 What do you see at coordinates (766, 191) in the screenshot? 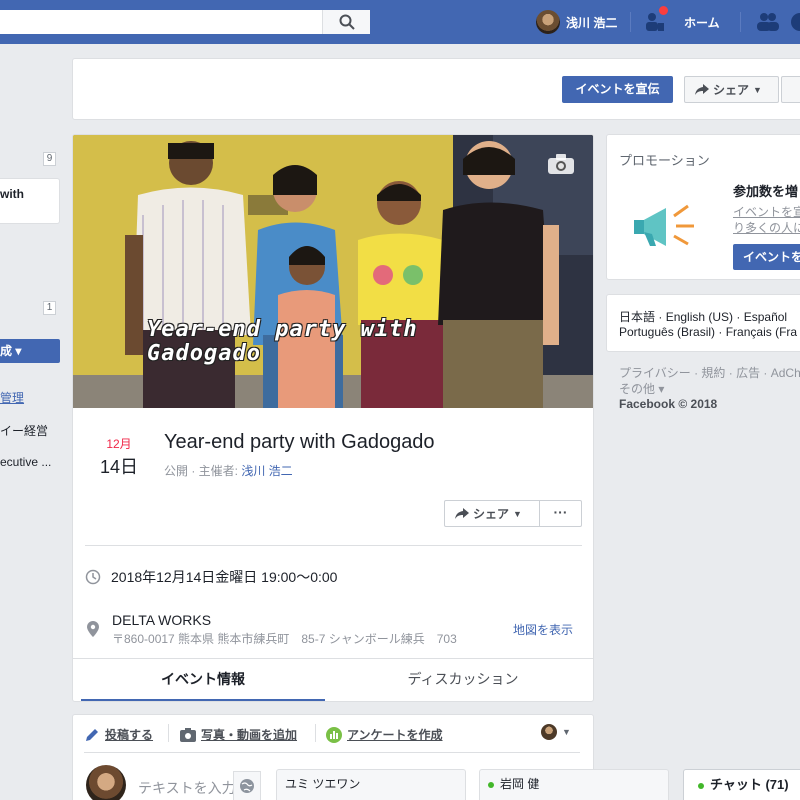
I see `promotion-heading: 参加数を増` at bounding box center [766, 191].